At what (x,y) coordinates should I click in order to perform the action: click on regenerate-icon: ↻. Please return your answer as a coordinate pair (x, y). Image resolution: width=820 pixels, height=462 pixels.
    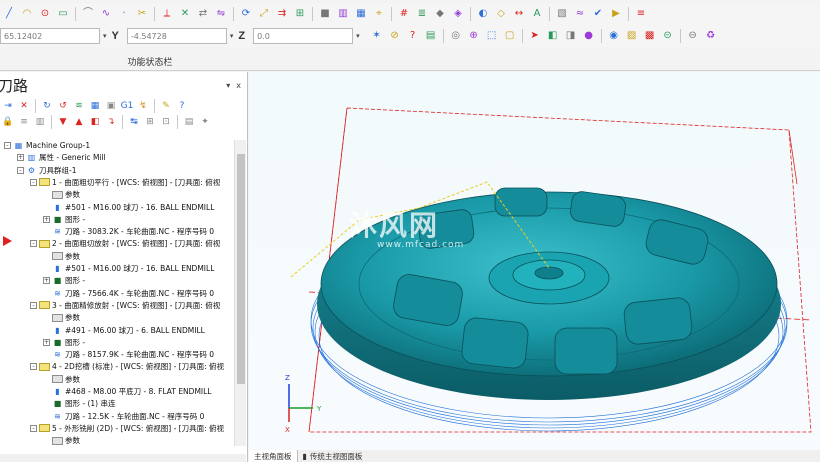
    Looking at the image, I should click on (47, 106).